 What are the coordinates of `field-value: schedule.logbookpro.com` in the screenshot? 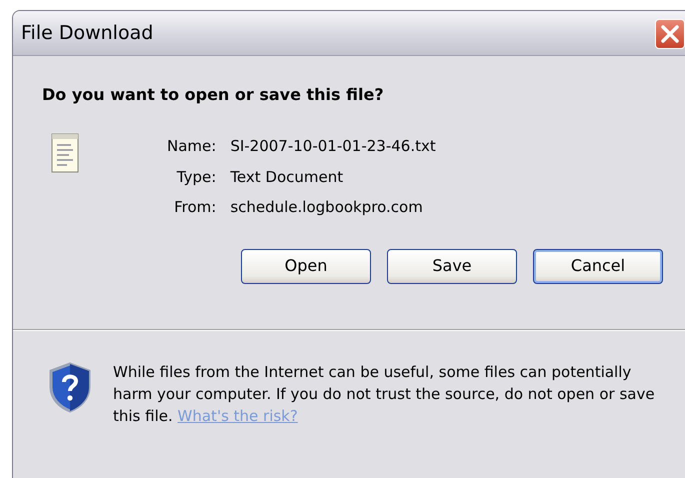 It's located at (327, 207).